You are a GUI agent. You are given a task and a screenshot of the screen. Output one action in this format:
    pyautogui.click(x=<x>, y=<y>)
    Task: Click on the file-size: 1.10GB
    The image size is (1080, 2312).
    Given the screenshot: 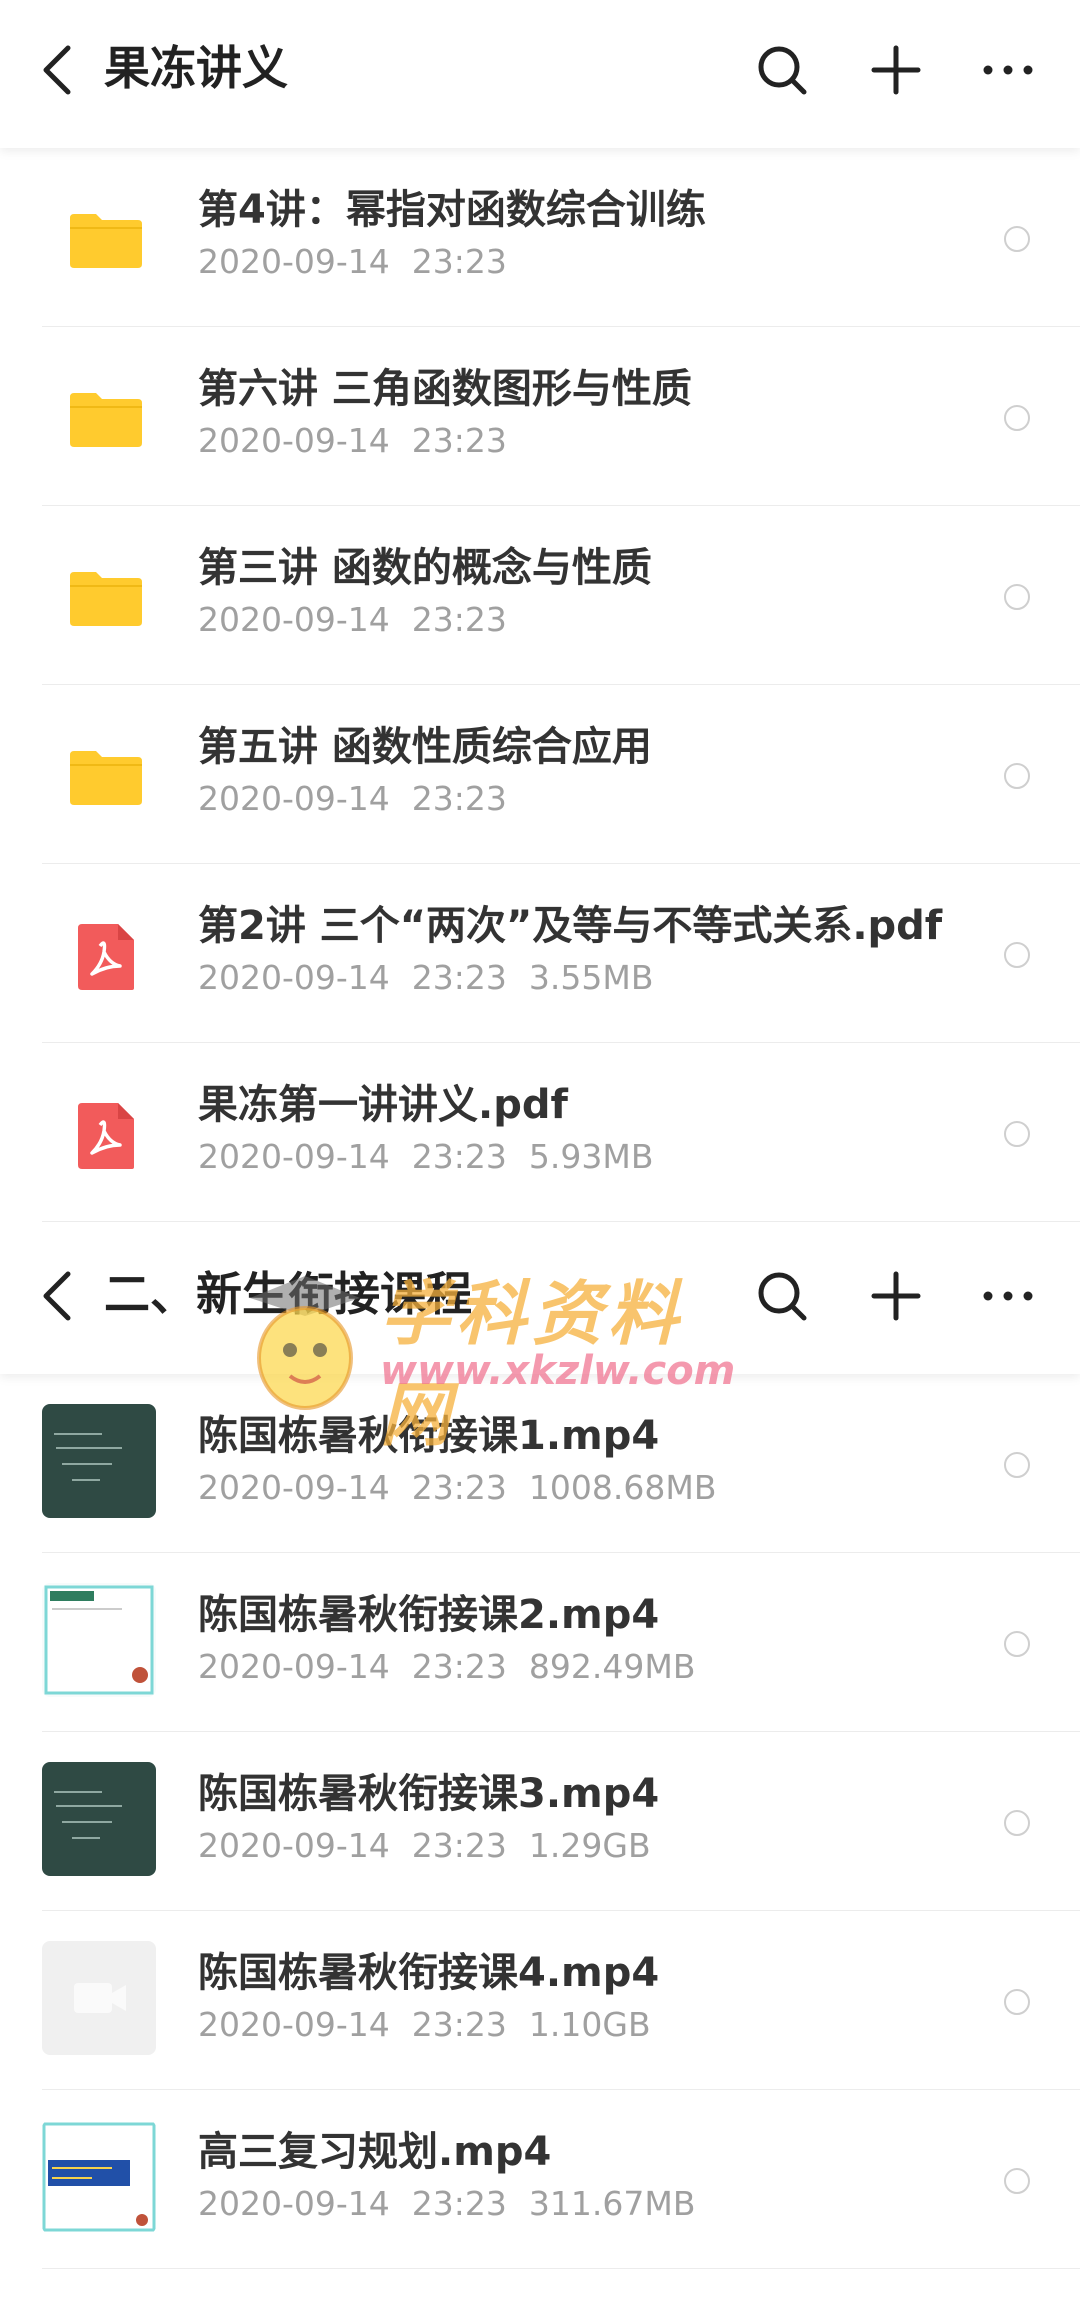 What is the action you would take?
    pyautogui.click(x=589, y=2024)
    